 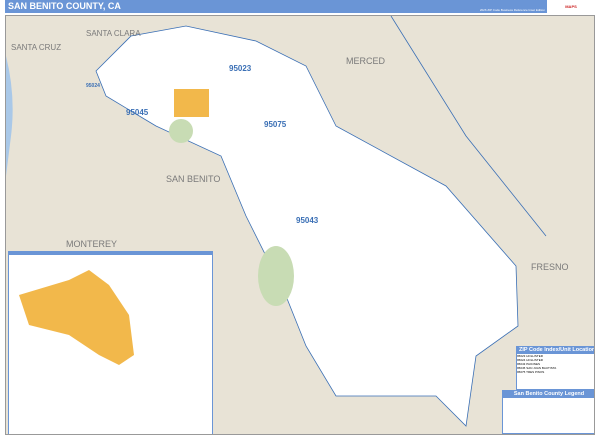 What do you see at coordinates (275, 124) in the screenshot?
I see `zip-label: 95075` at bounding box center [275, 124].